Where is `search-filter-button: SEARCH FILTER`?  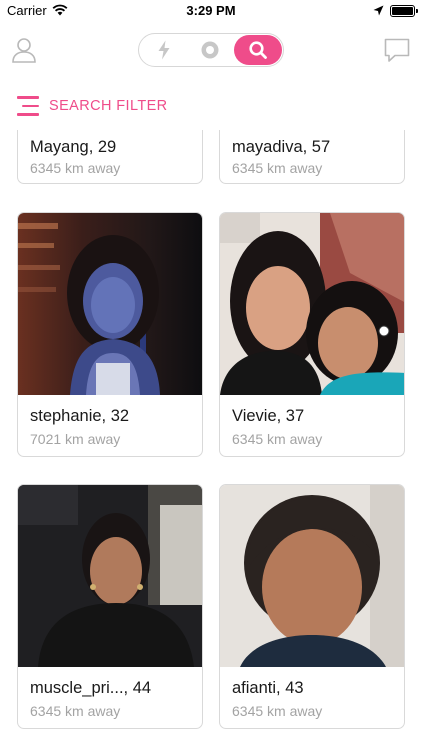
search-filter-button: SEARCH FILTER is located at coordinates (92, 106).